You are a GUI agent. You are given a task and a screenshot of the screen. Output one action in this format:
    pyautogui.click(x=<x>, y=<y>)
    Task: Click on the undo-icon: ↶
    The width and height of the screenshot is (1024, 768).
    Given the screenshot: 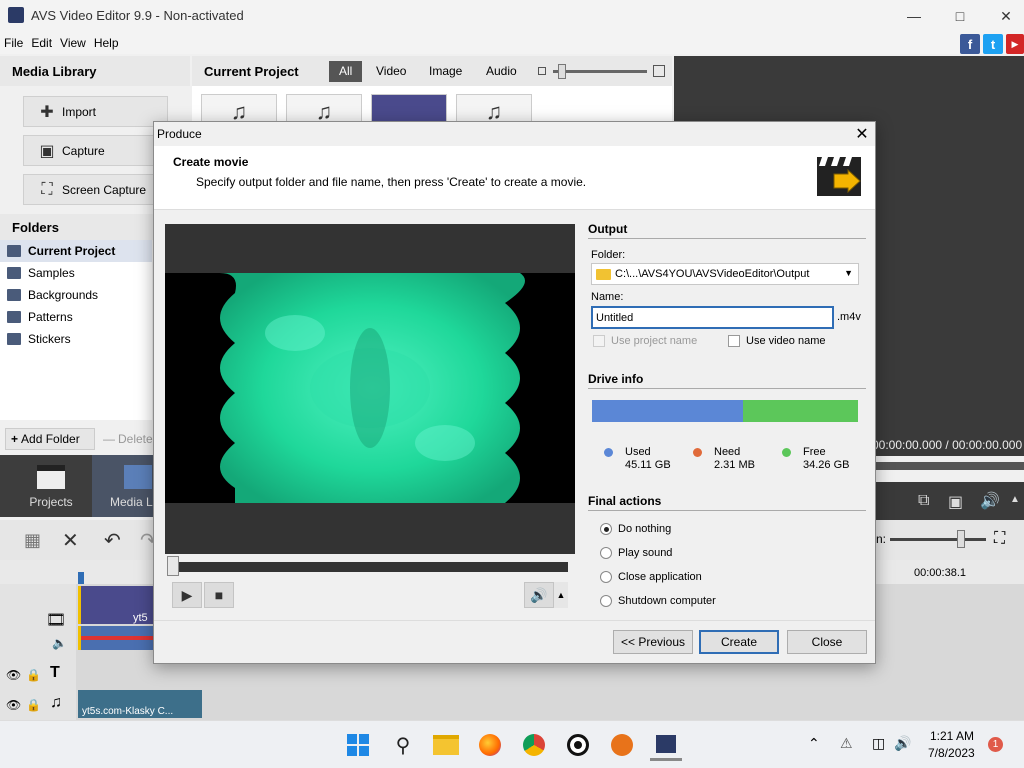 What is the action you would take?
    pyautogui.click(x=112, y=540)
    